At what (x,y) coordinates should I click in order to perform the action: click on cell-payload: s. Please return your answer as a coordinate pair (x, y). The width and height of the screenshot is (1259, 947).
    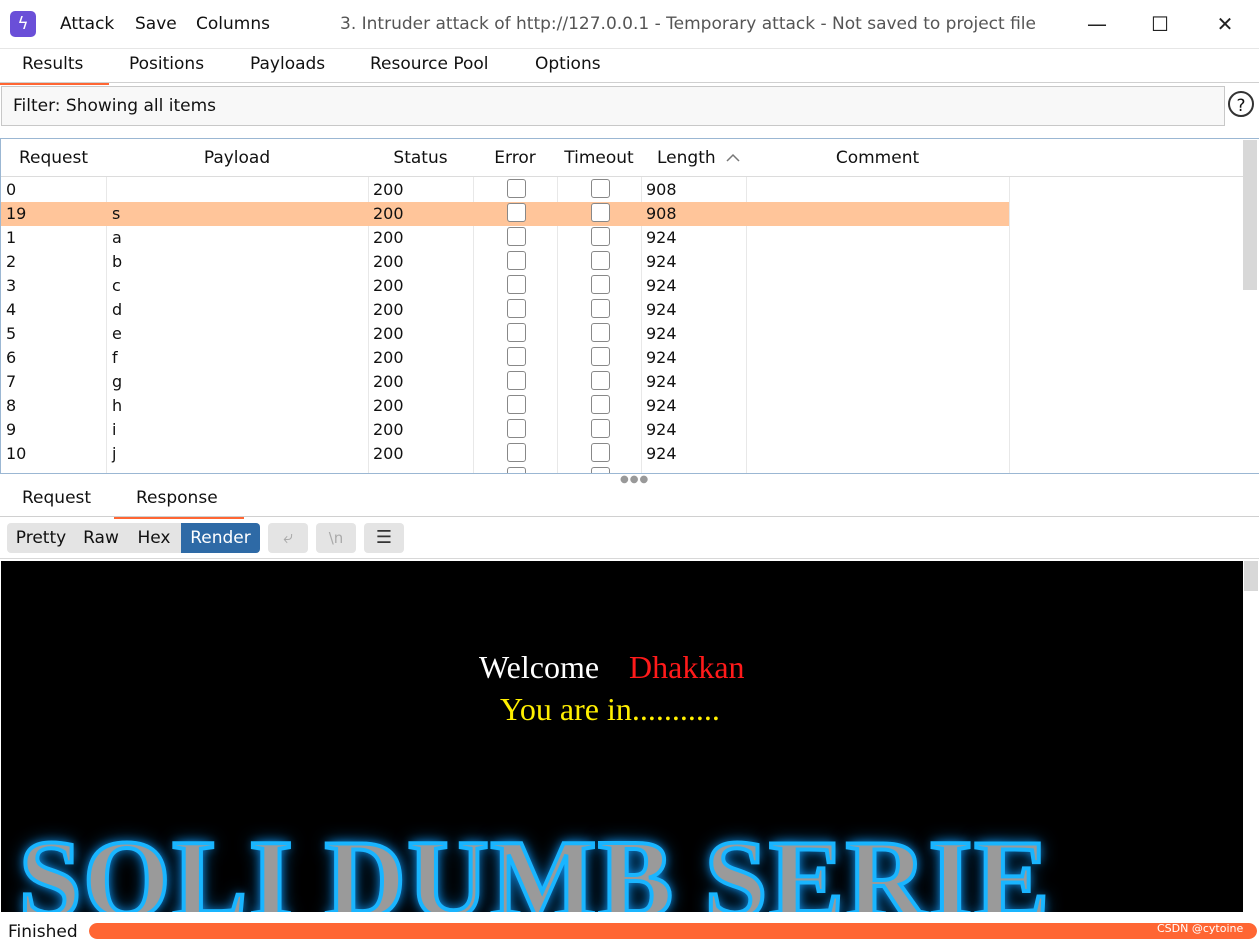
    Looking at the image, I should click on (116, 213).